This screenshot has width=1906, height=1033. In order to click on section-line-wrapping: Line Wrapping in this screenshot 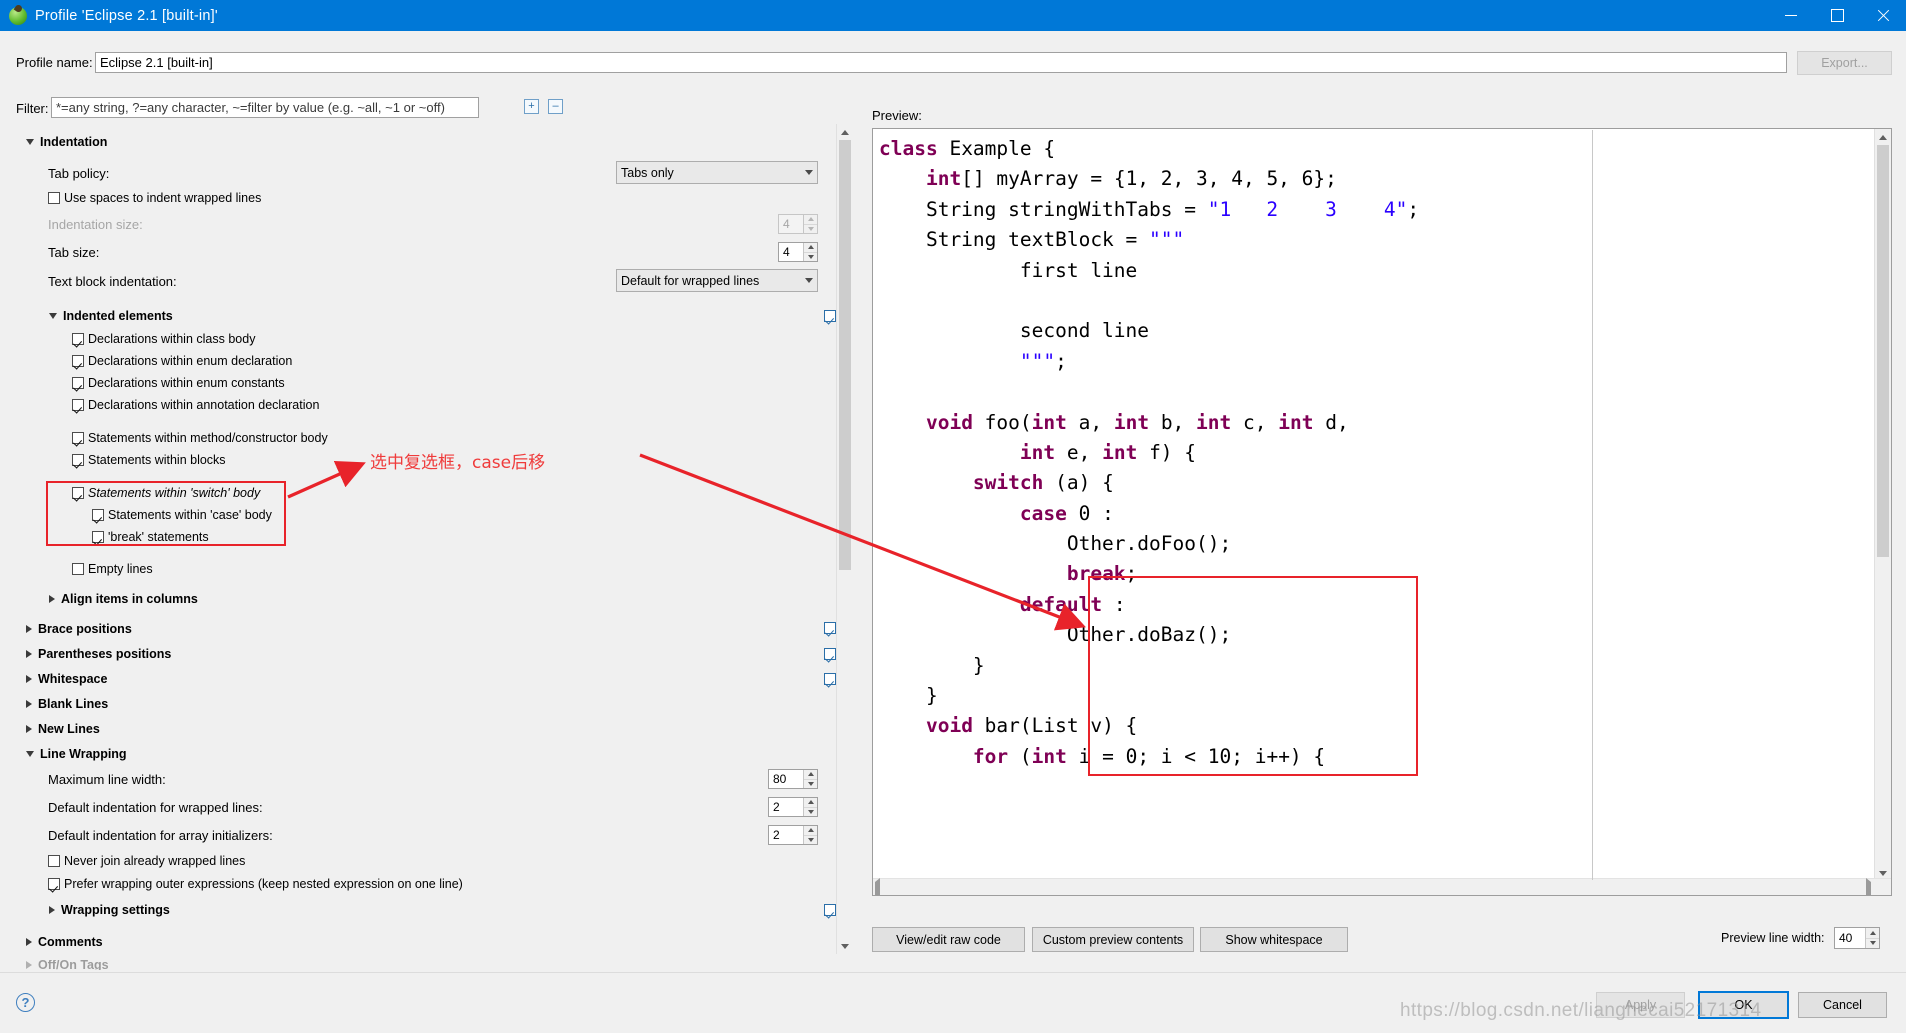, I will do `click(76, 754)`.